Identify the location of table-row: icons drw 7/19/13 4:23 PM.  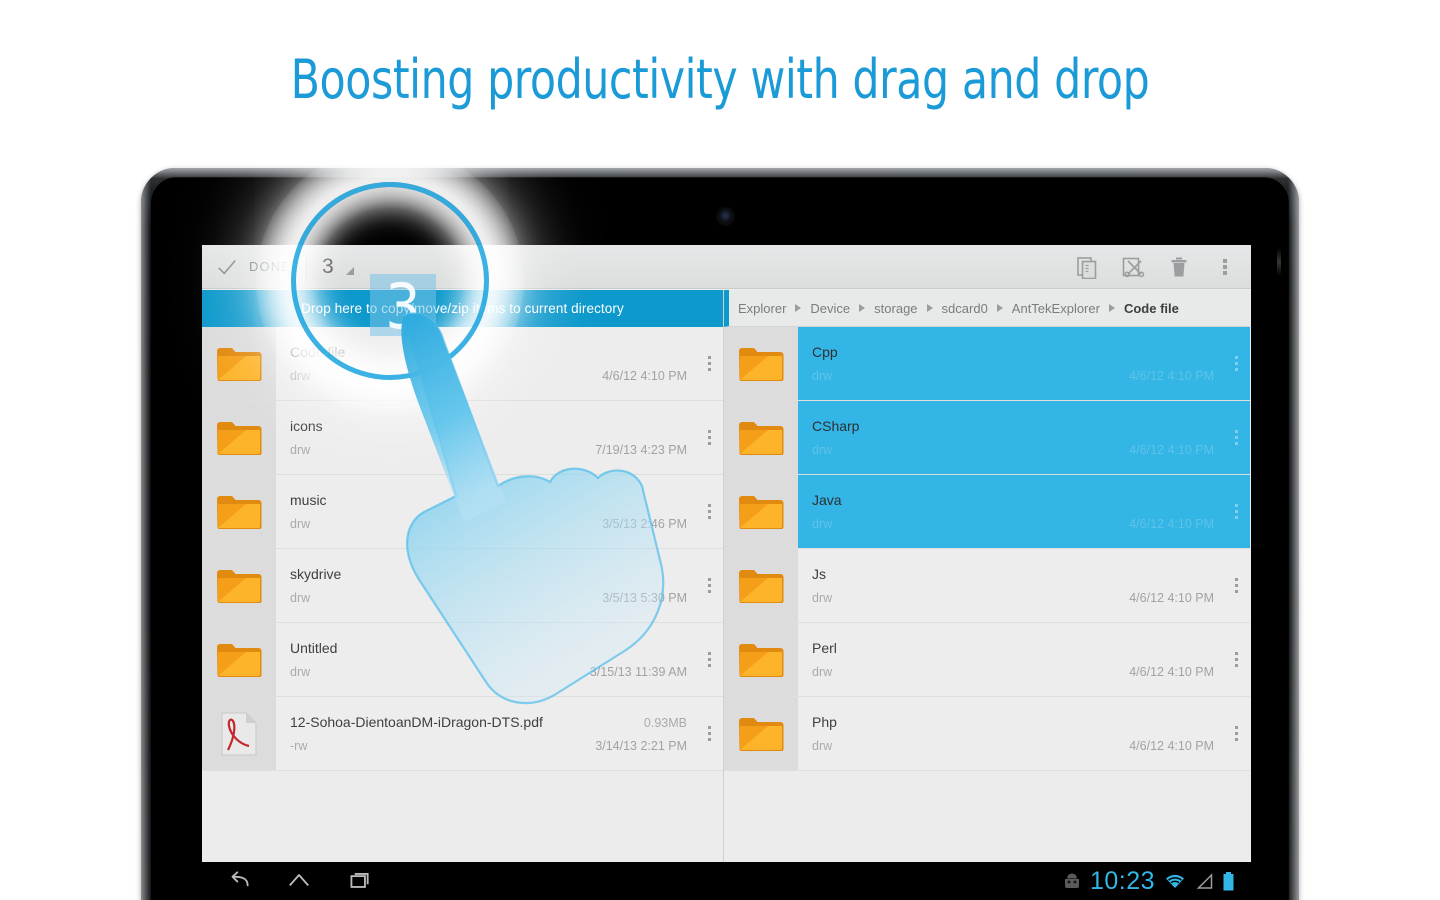
(462, 438).